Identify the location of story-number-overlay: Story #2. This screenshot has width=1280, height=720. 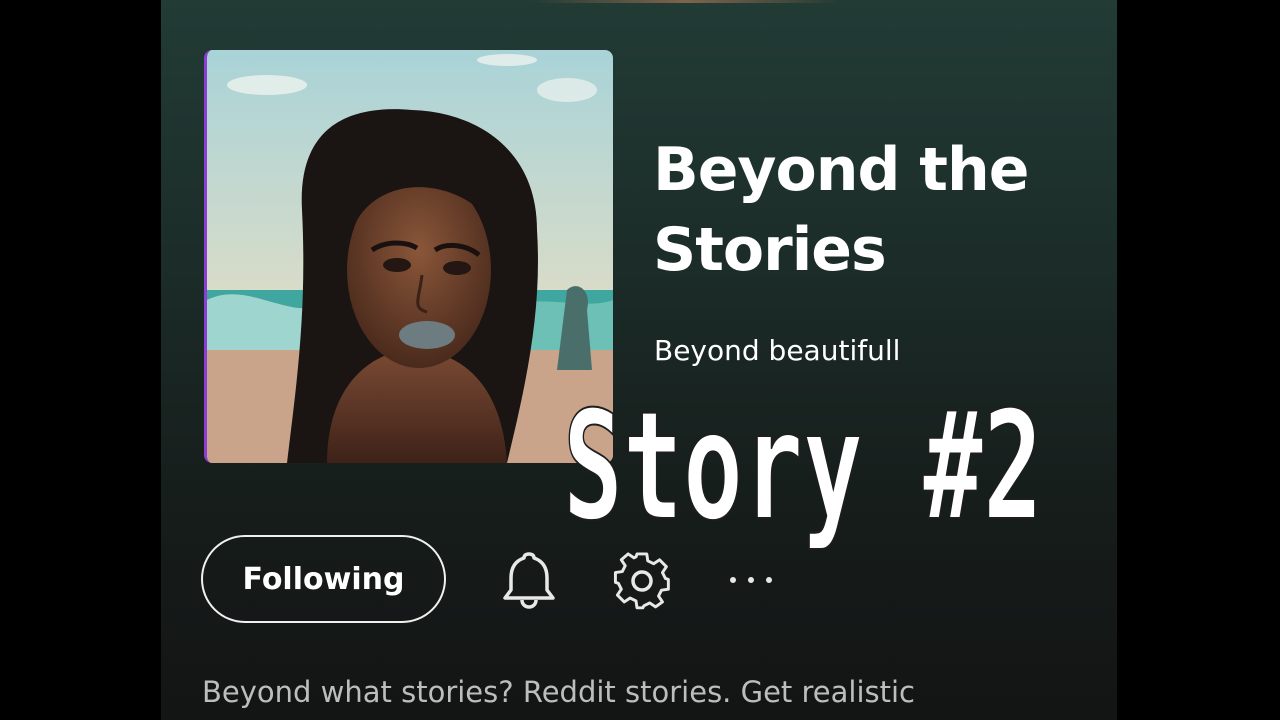
(803, 467).